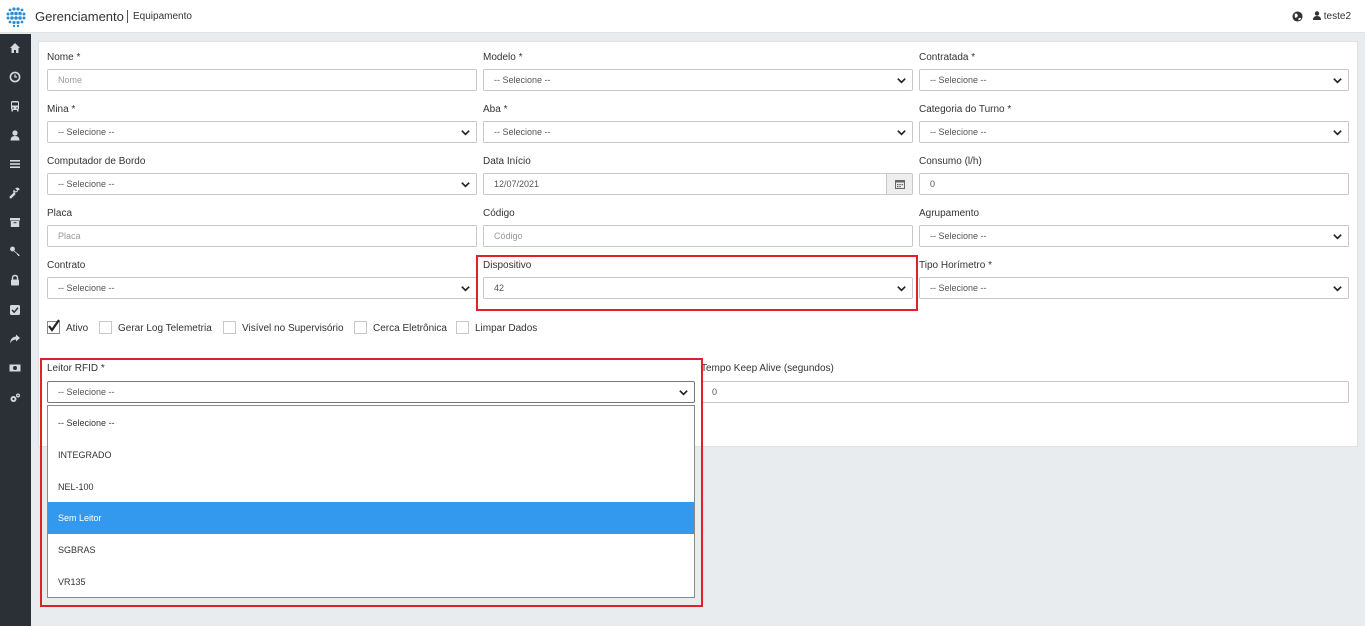  Describe the element at coordinates (522, 80) in the screenshot. I see `modelo-value: -- Selecione --` at that location.